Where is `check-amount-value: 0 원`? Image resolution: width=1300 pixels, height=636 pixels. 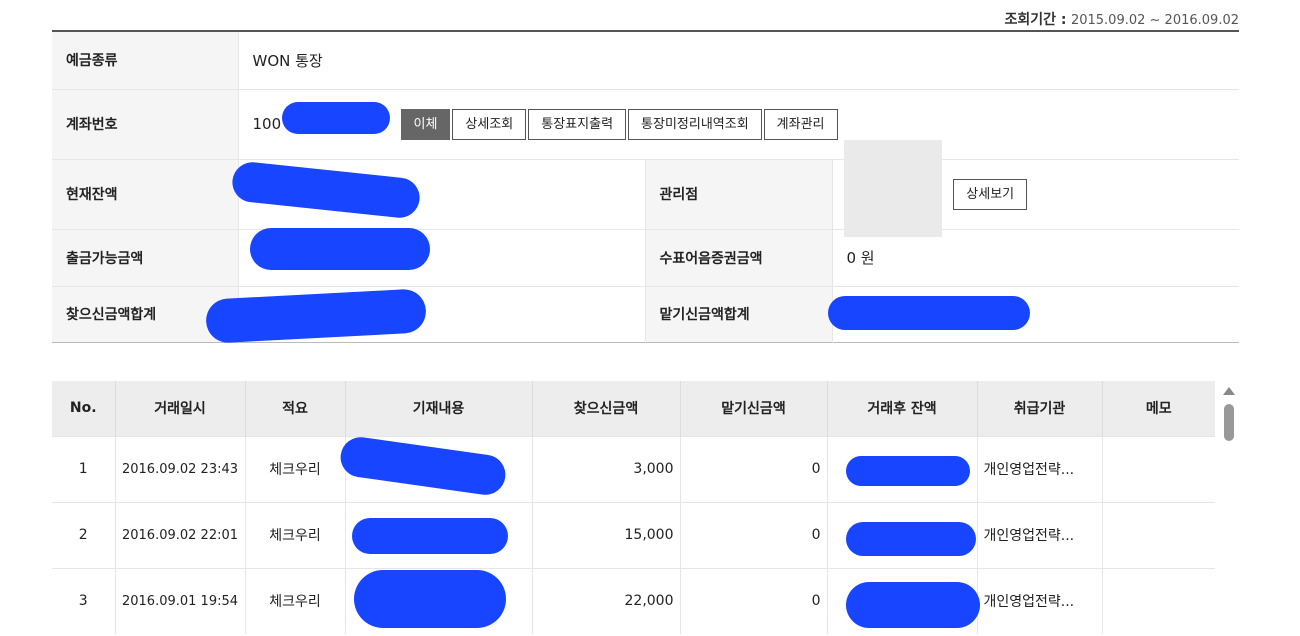
check-amount-value: 0 원 is located at coordinates (1036, 258).